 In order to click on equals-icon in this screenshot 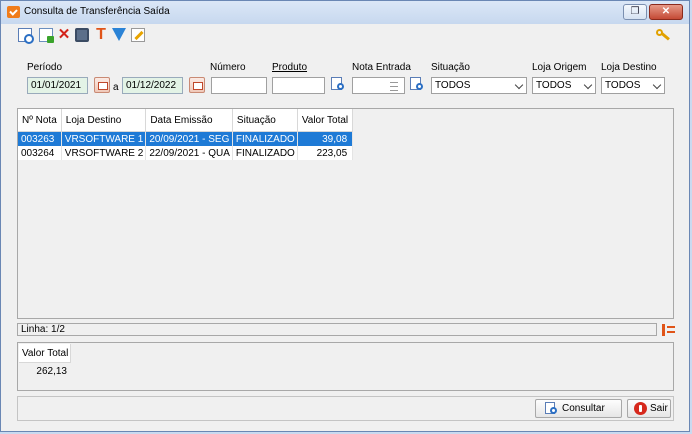, I will do `click(394, 86)`.